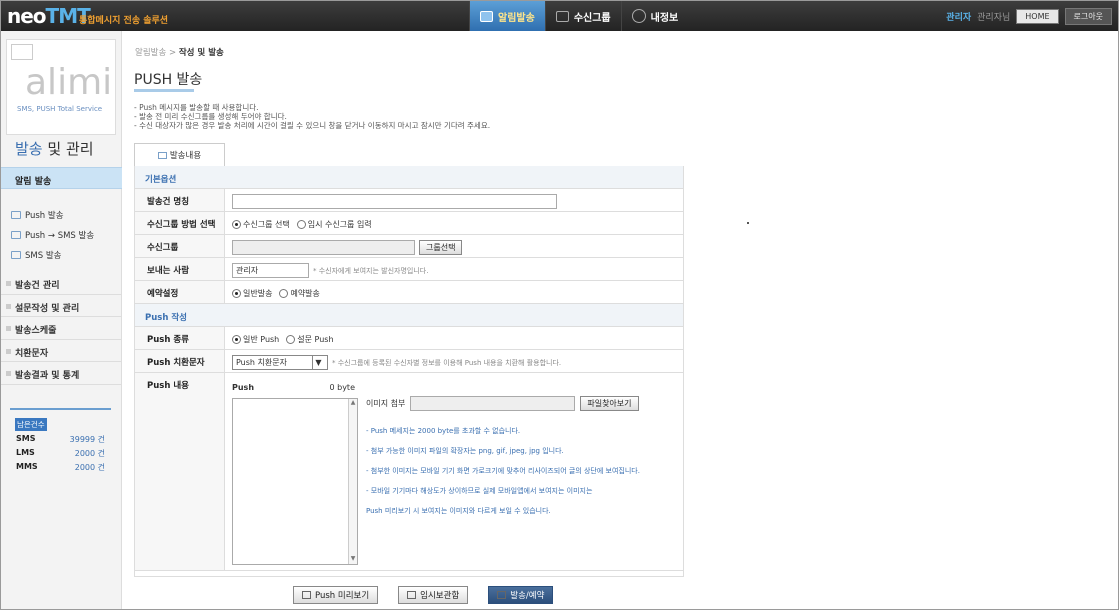 The width and height of the screenshot is (1119, 610). I want to click on sidebar-logo: alimi SMS, PUSH Total Service, so click(61, 87).